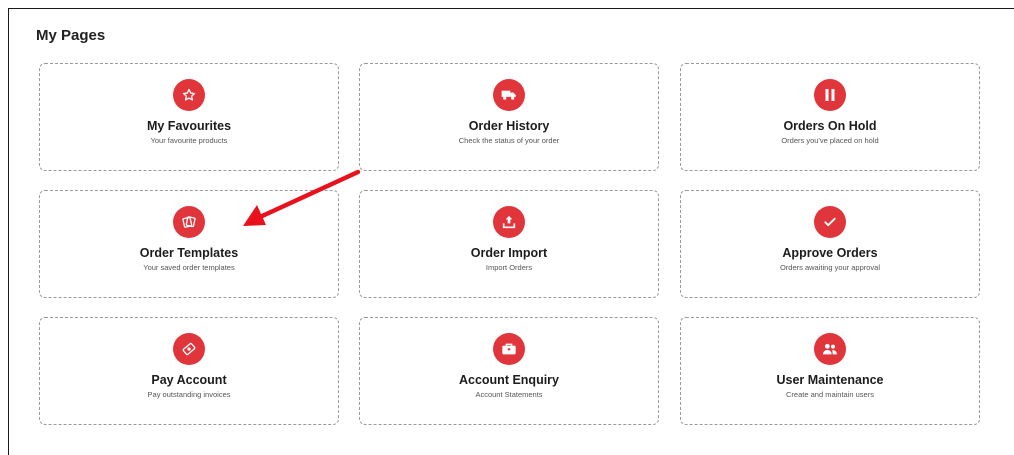 The height and width of the screenshot is (455, 1014). Describe the element at coordinates (509, 371) in the screenshot. I see `card-account-enquiry: Account Enquiry Account Statements` at that location.